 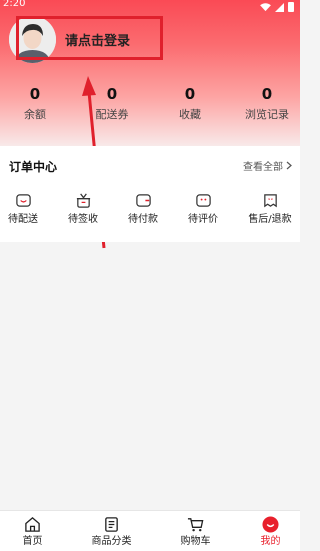 What do you see at coordinates (23, 200) in the screenshot?
I see `pending-delivery-icon` at bounding box center [23, 200].